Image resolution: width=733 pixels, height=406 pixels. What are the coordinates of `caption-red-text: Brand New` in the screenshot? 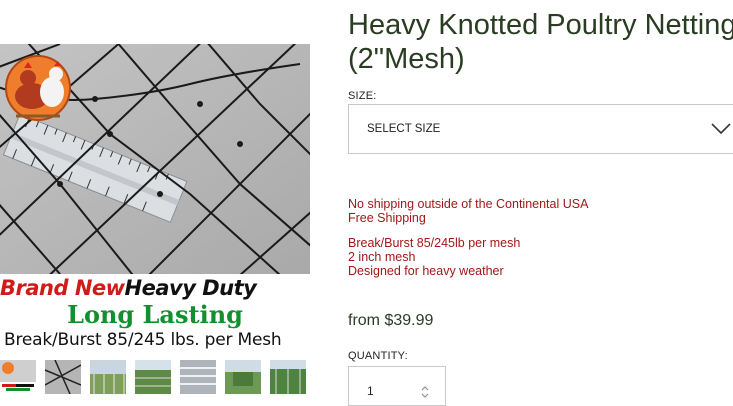 It's located at (62, 288).